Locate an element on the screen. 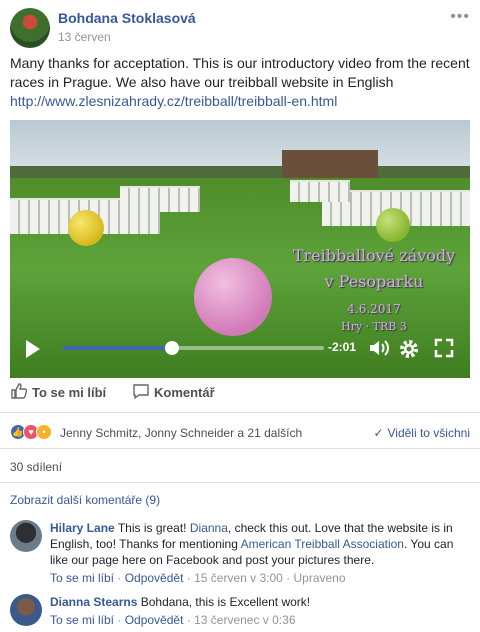  seen-by-all: ✓ Viděli to všichni is located at coordinates (421, 433).